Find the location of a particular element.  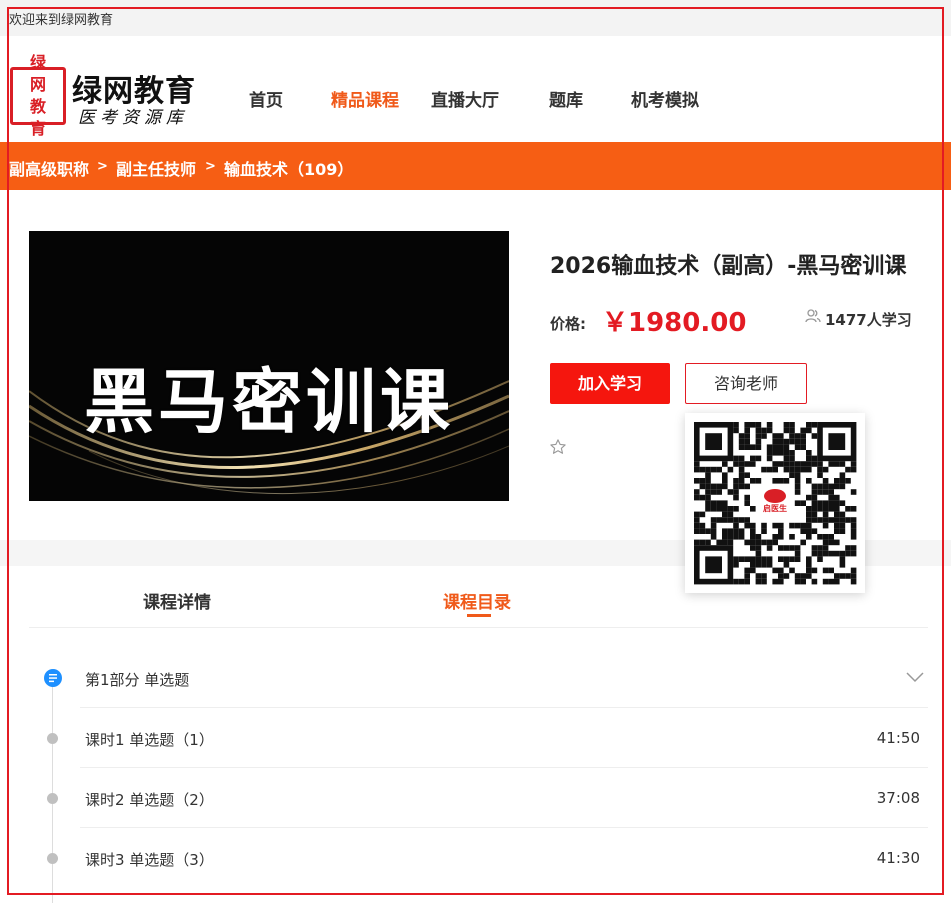

nav-question-bank: 题库 is located at coordinates (566, 98).